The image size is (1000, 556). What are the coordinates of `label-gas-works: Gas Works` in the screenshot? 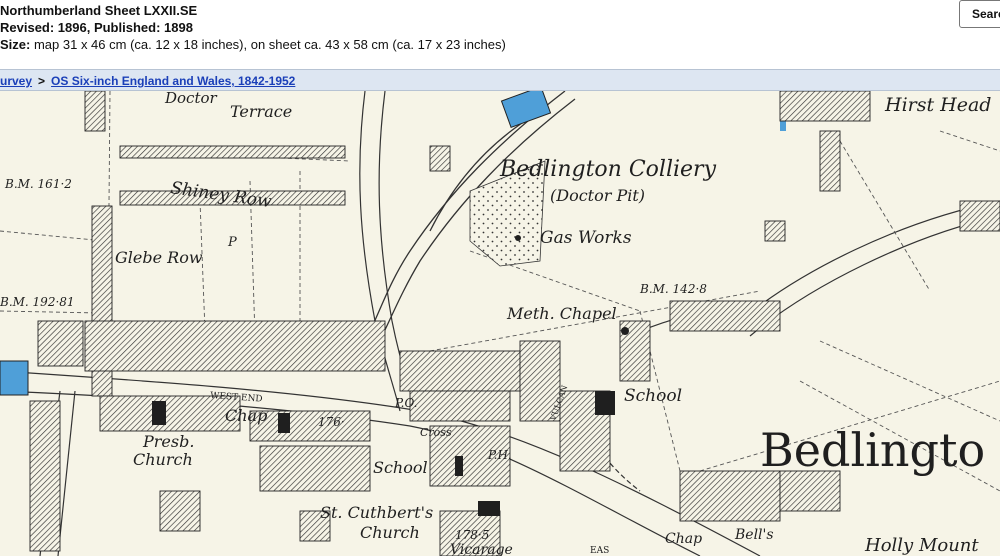 It's located at (586, 238).